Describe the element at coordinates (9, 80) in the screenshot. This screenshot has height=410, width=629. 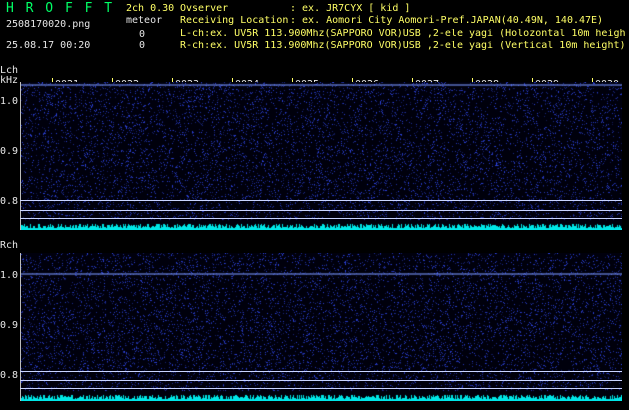
I see `lch-unit-label: kHz` at that location.